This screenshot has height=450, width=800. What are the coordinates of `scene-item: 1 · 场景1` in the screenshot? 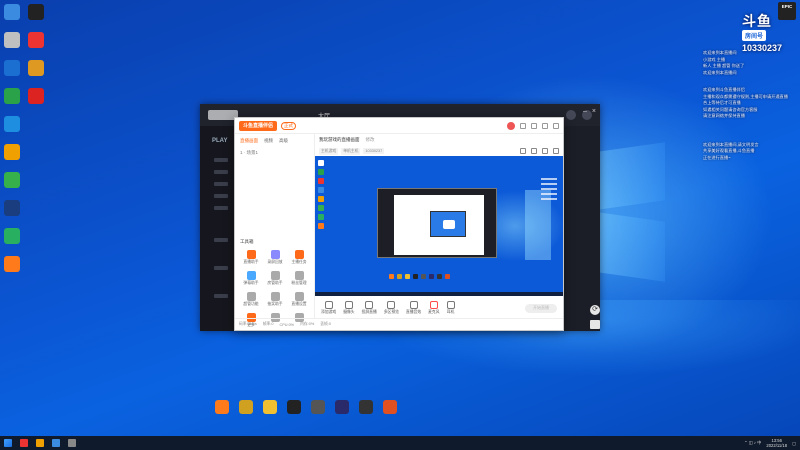 It's located at (274, 153).